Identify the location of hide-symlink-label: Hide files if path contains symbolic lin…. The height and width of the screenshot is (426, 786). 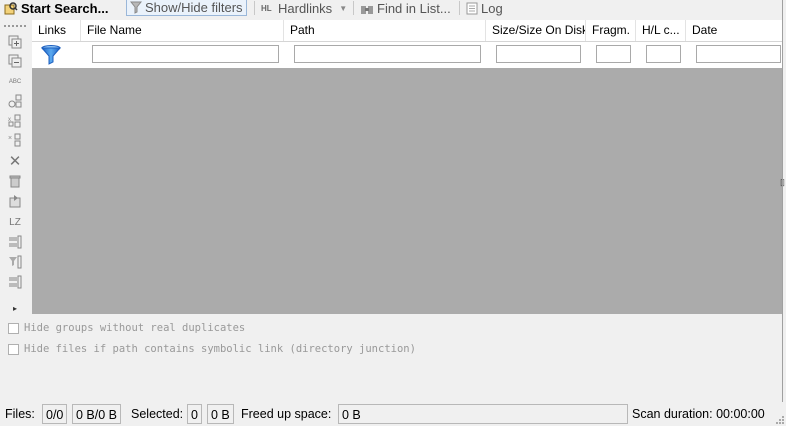
(220, 349).